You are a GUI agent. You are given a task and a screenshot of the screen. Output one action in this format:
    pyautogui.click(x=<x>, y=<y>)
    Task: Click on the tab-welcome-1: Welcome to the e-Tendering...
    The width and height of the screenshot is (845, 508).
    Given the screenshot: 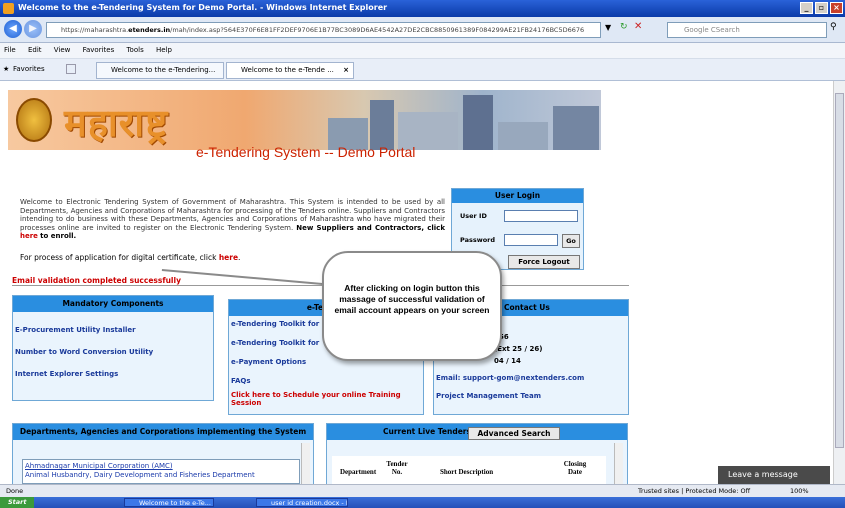 What is the action you would take?
    pyautogui.click(x=160, y=70)
    